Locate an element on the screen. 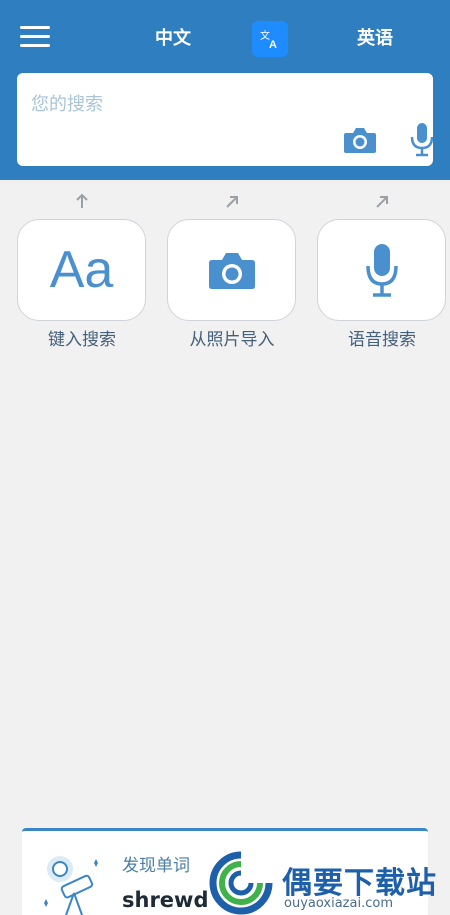 This screenshot has height=915, width=450. target-language-selector: 英语 is located at coordinates (375, 39).